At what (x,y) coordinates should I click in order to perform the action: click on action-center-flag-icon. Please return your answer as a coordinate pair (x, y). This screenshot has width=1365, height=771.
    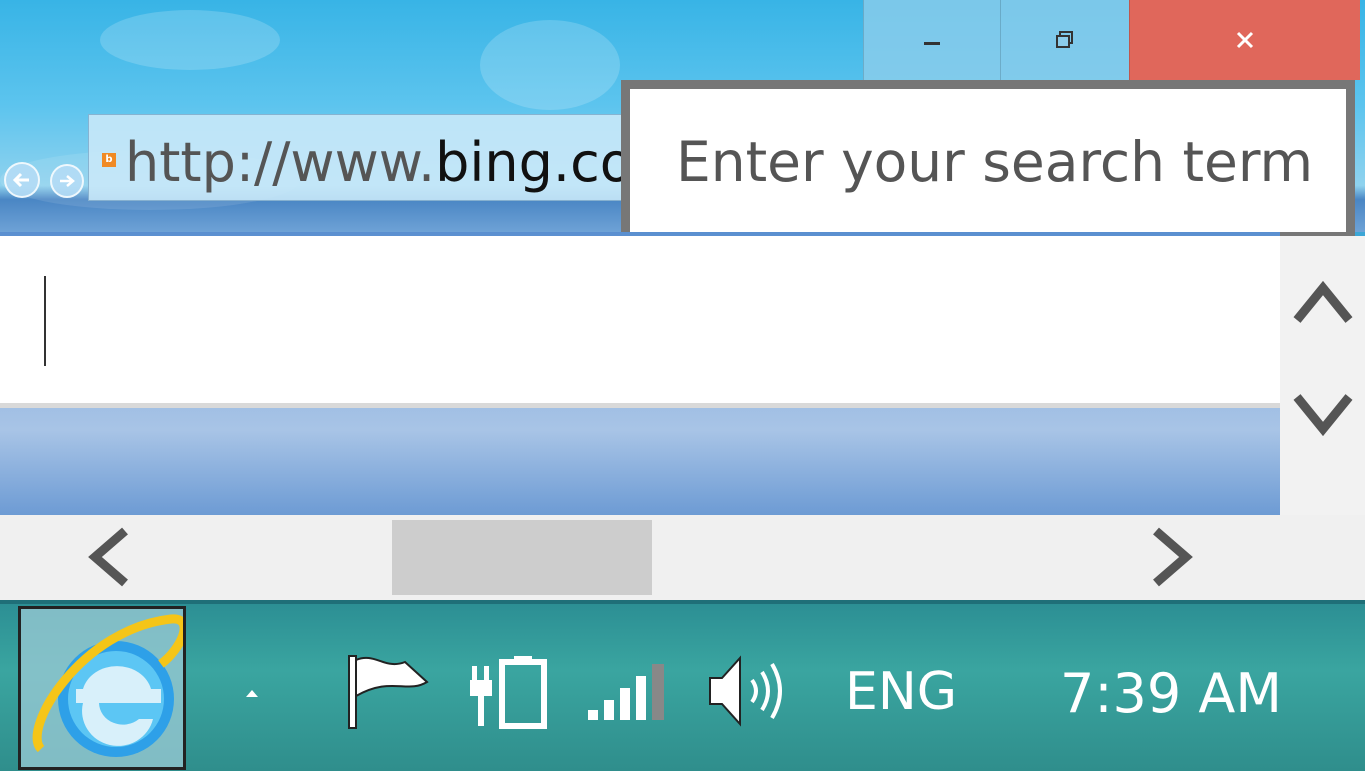
    Looking at the image, I should click on (388, 692).